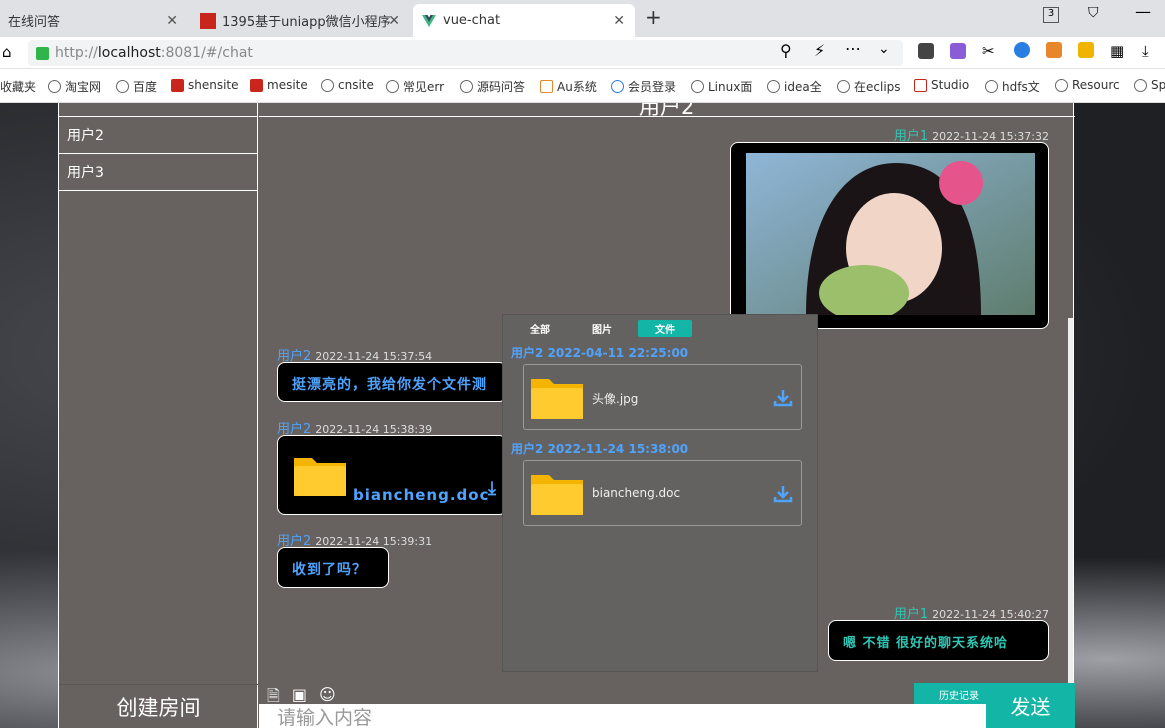  I want to click on bookmark-item: hdfs文, so click(1012, 86).